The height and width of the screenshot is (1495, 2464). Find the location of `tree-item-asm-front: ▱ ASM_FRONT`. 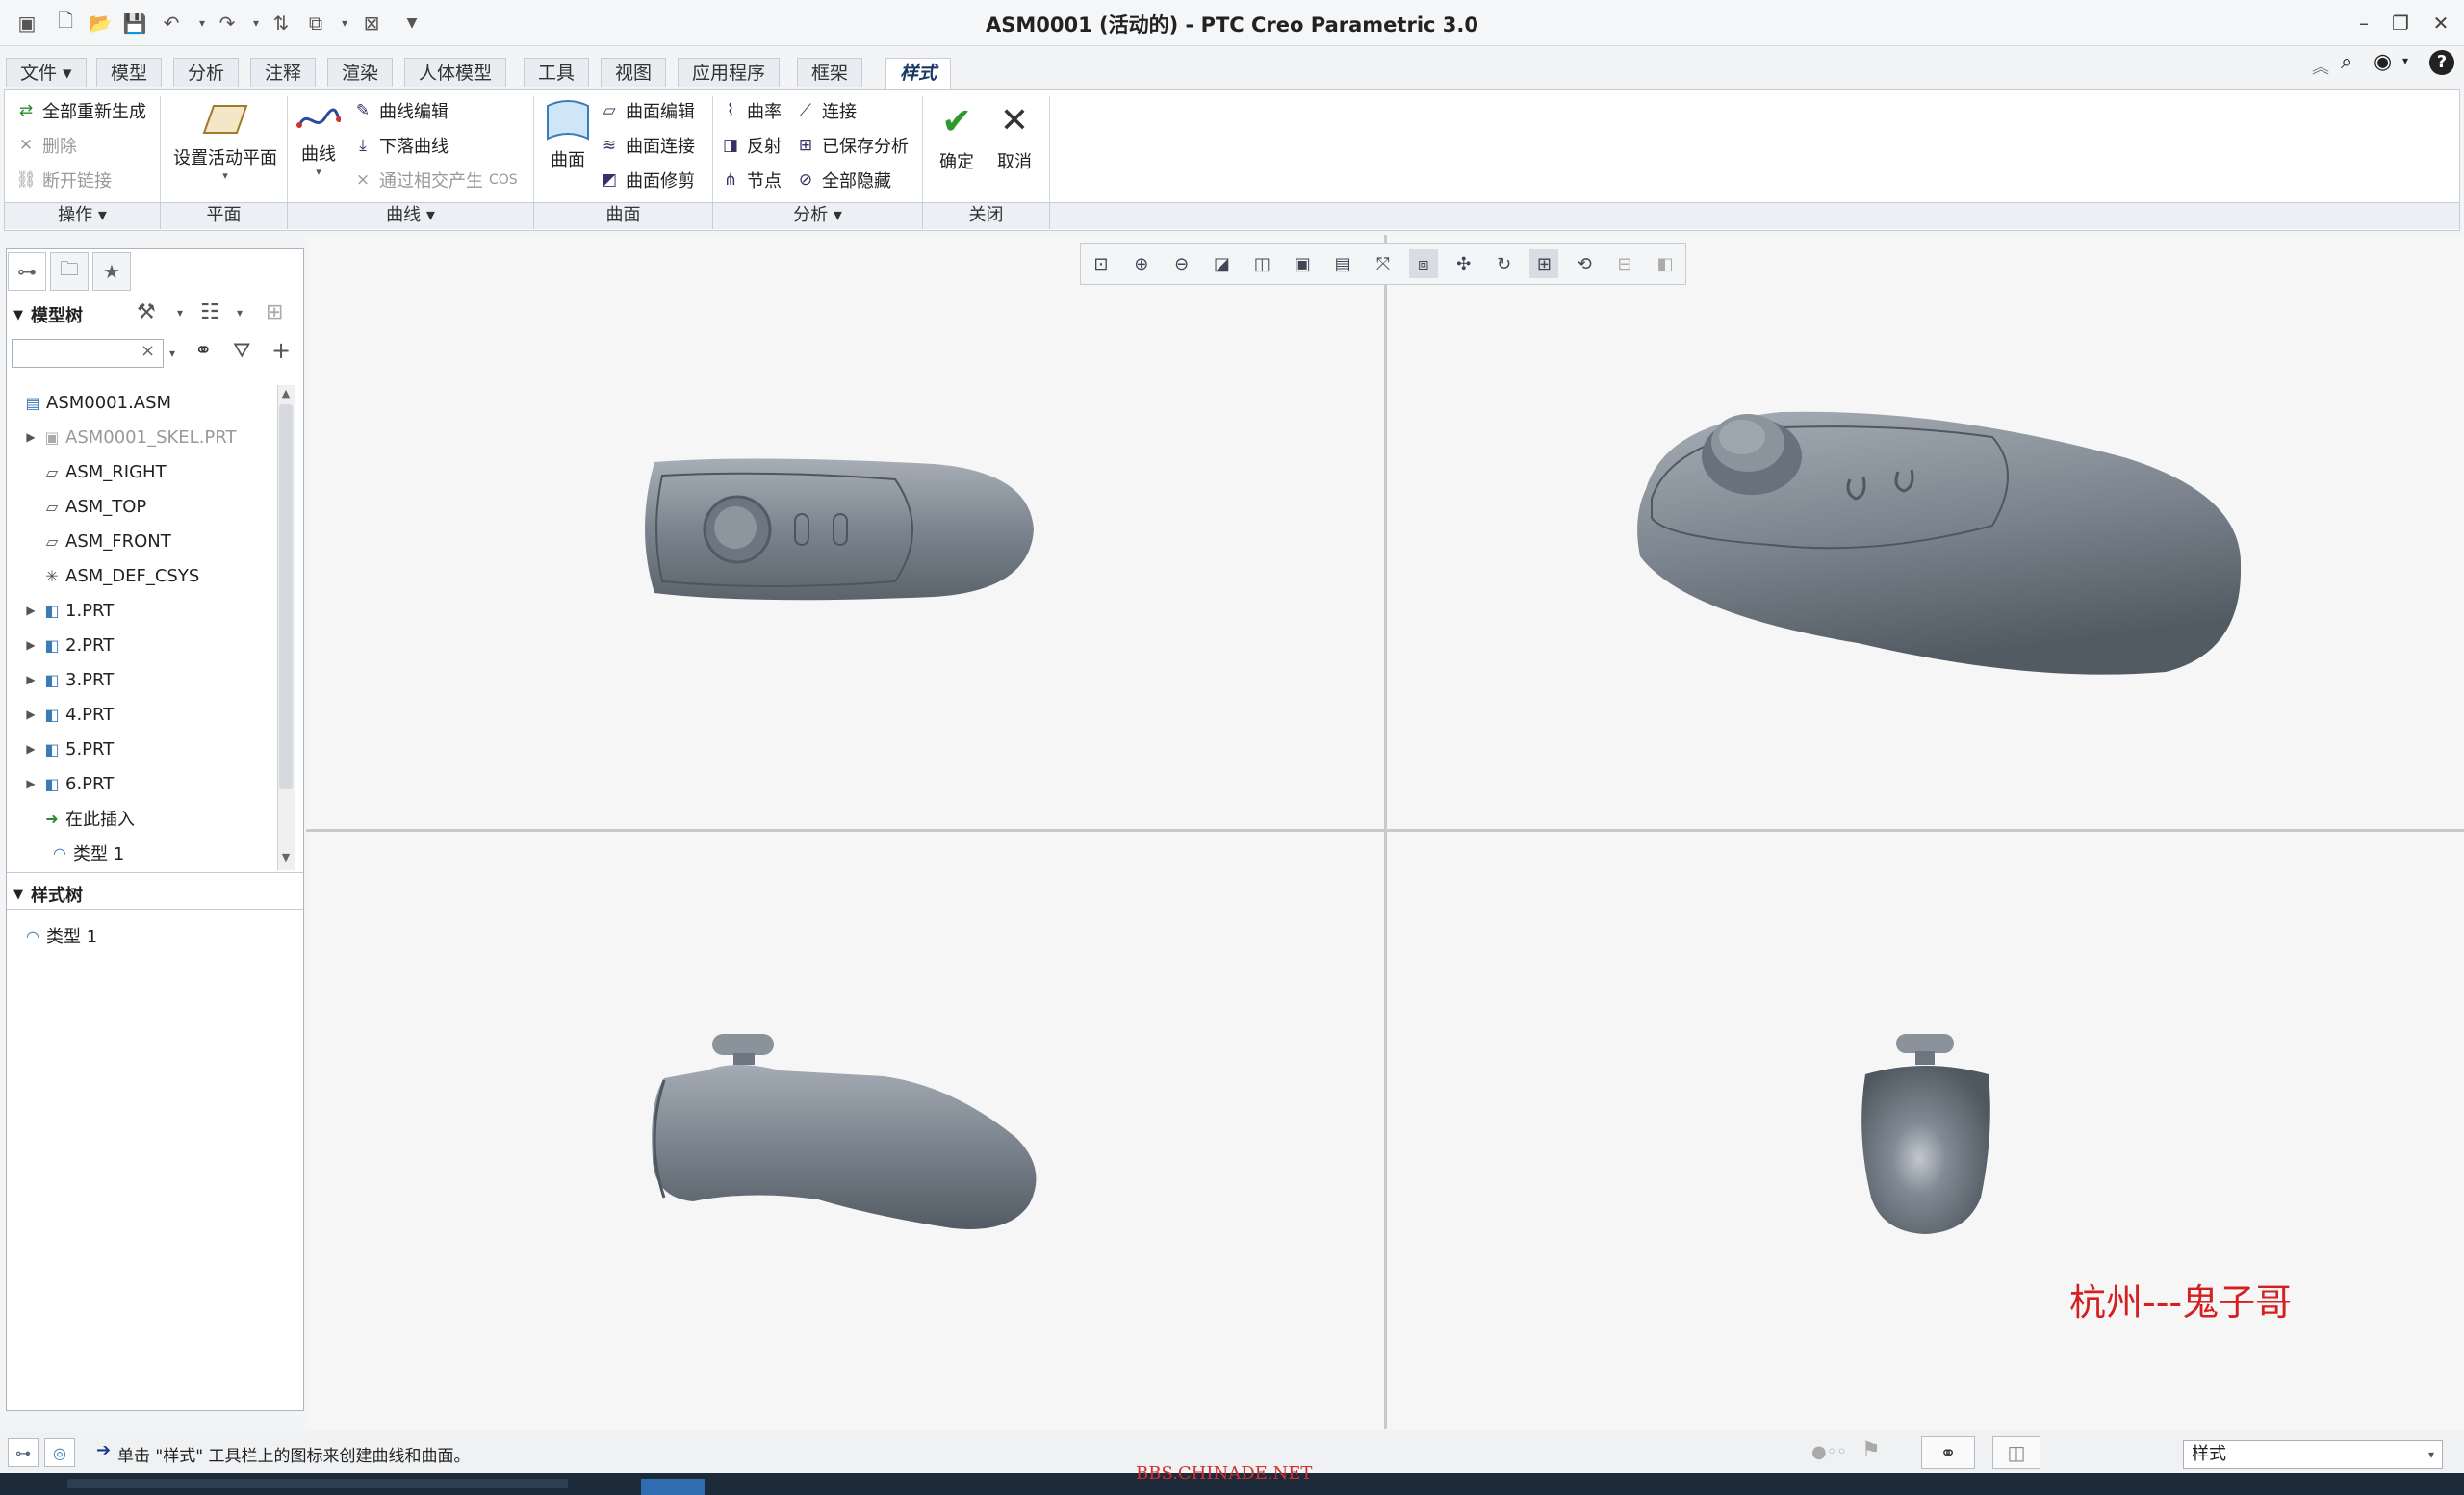

tree-item-asm-front: ▱ ASM_FRONT is located at coordinates (97, 541).